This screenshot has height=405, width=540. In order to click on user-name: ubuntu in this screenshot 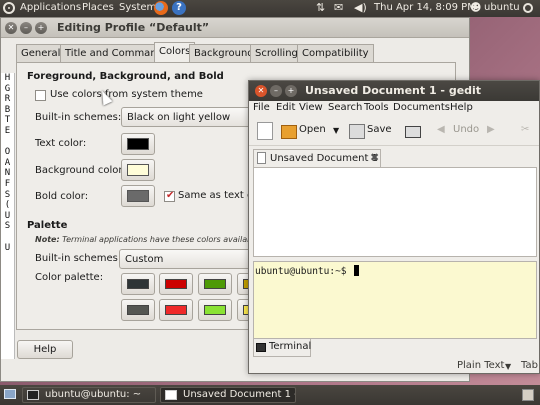, I will do `click(502, 7)`.